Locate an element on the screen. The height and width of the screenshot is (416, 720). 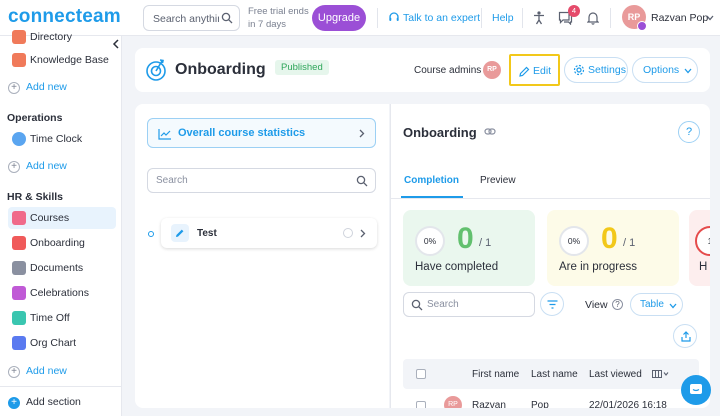
page-title: Onboarding is located at coordinates (220, 69).